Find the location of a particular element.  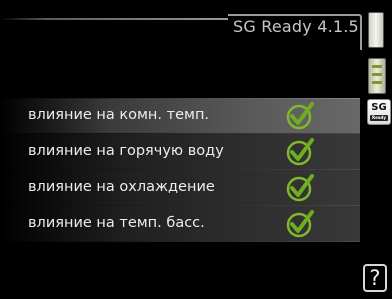

option-label: влияние на темп. басс. is located at coordinates (116, 223).